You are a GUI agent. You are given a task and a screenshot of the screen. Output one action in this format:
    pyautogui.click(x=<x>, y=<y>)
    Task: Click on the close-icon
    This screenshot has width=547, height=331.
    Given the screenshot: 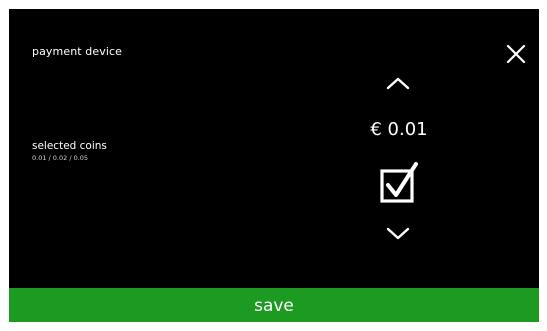 What is the action you would take?
    pyautogui.click(x=516, y=54)
    